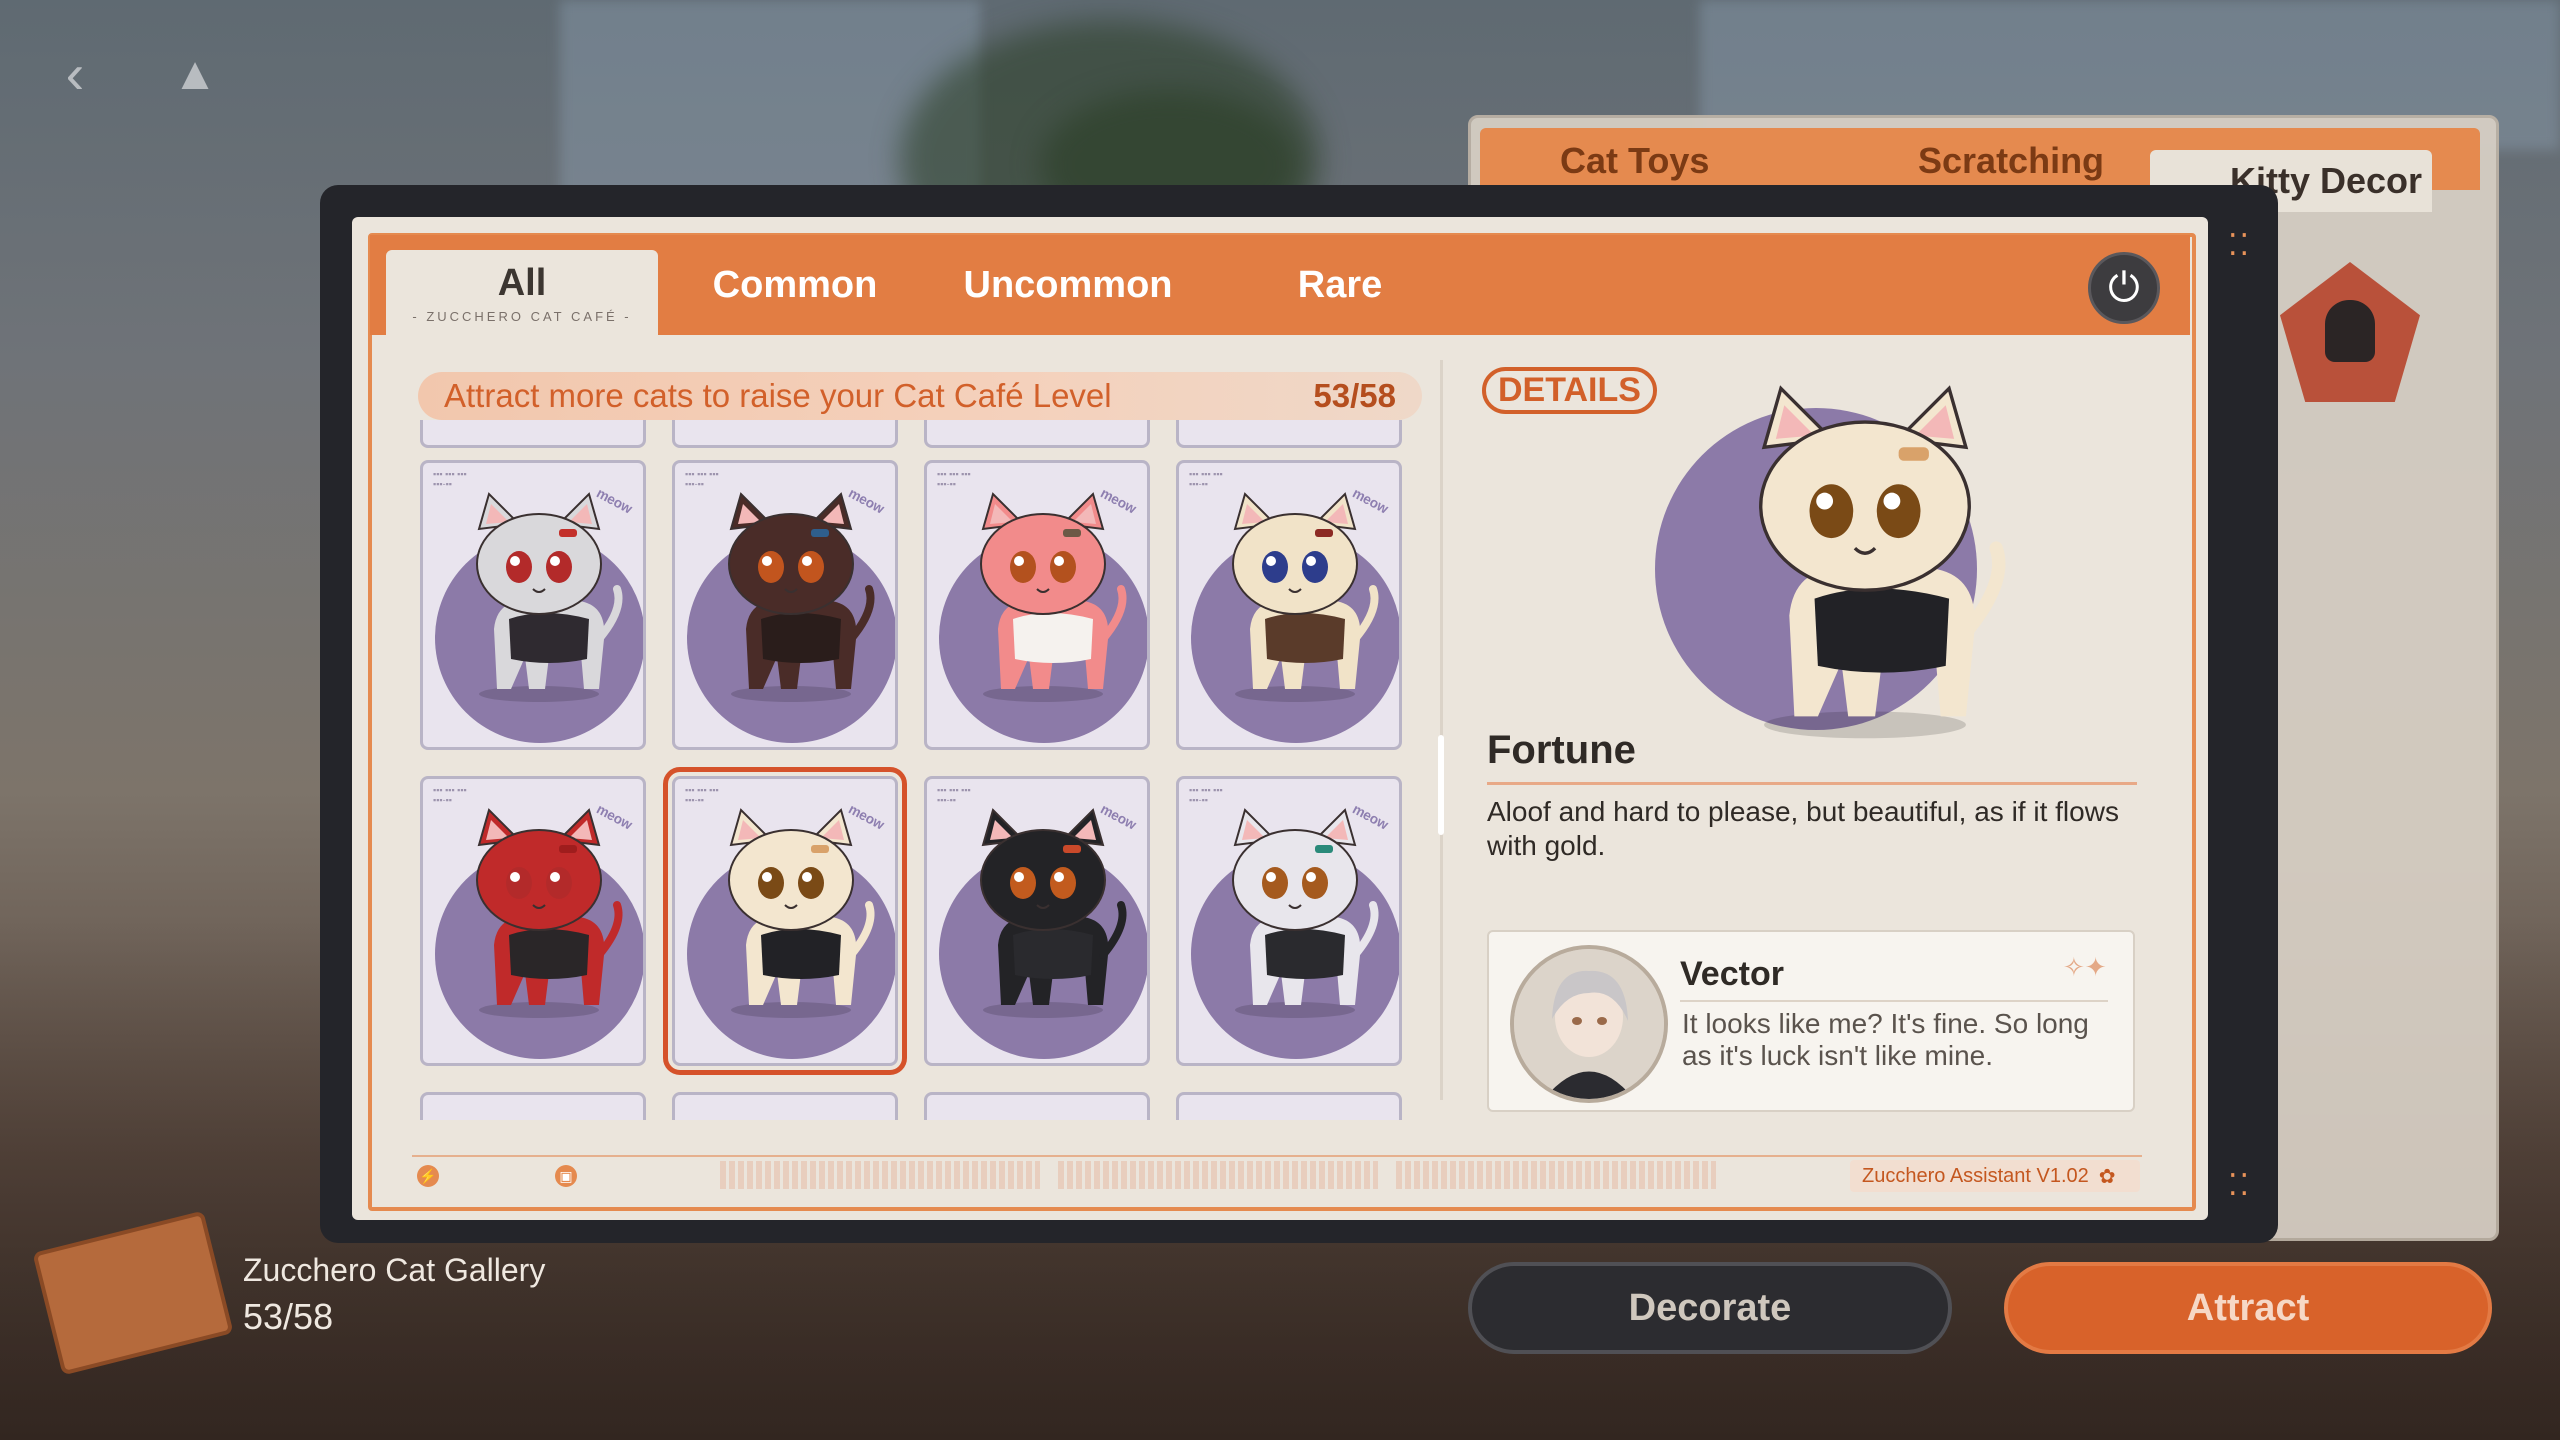 The image size is (2560, 1440). What do you see at coordinates (1894, 1001) in the screenshot?
I see `quote-divider` at bounding box center [1894, 1001].